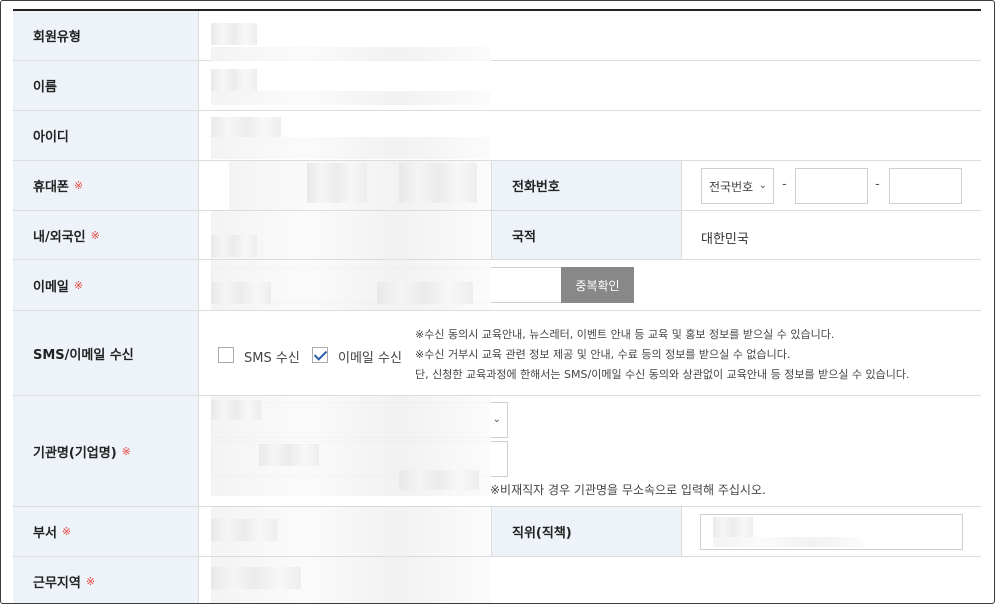 This screenshot has height=604, width=995. I want to click on country-value: 대한민국, so click(725, 239).